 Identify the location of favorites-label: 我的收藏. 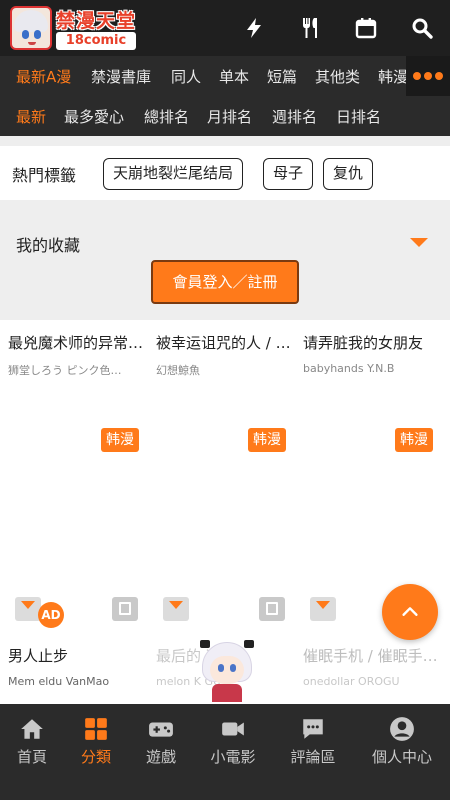
(48, 245).